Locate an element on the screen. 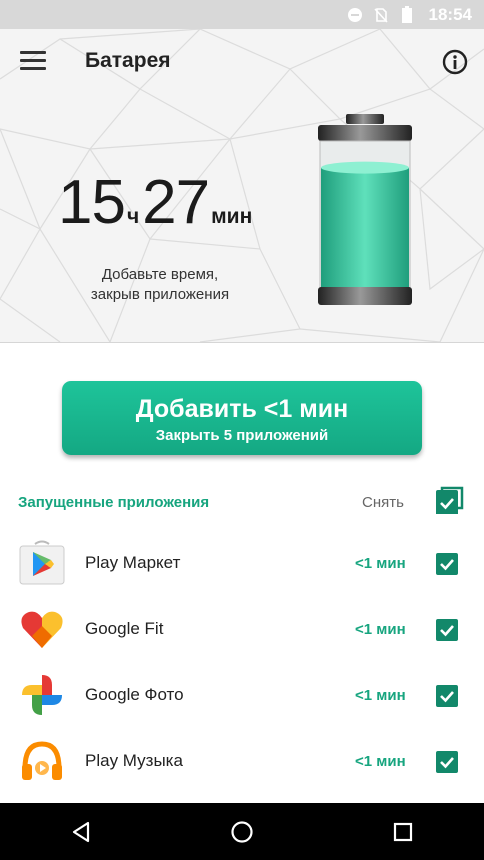 This screenshot has width=484, height=860. hours-value: 15 is located at coordinates (92, 202).